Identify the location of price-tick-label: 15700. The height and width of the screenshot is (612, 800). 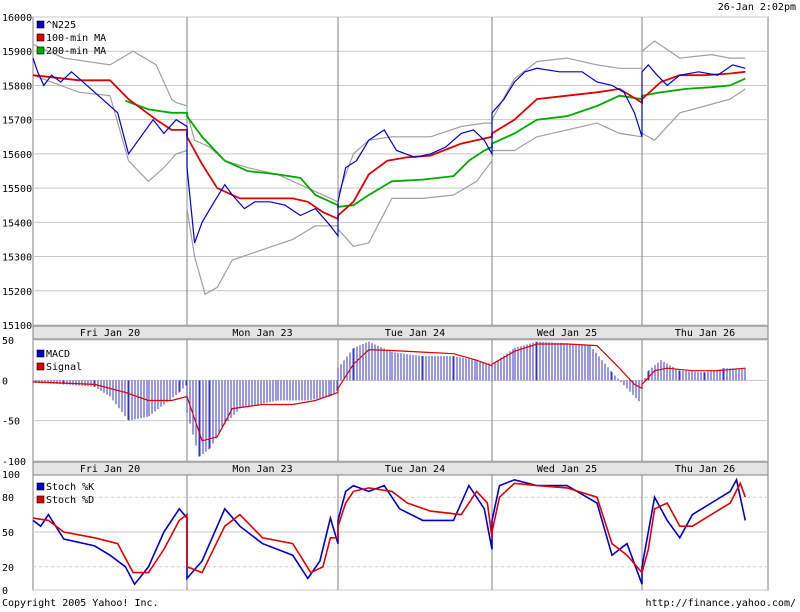
(17, 121).